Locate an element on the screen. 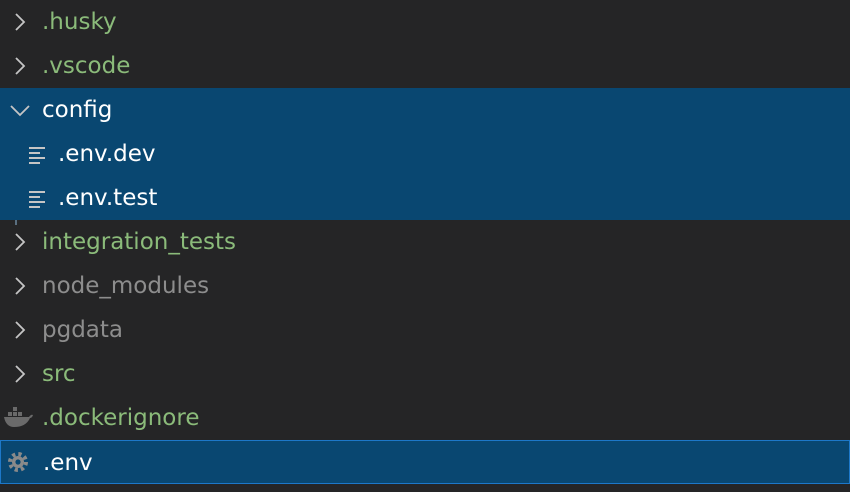 The width and height of the screenshot is (850, 492). tree-item-label: config is located at coordinates (77, 110).